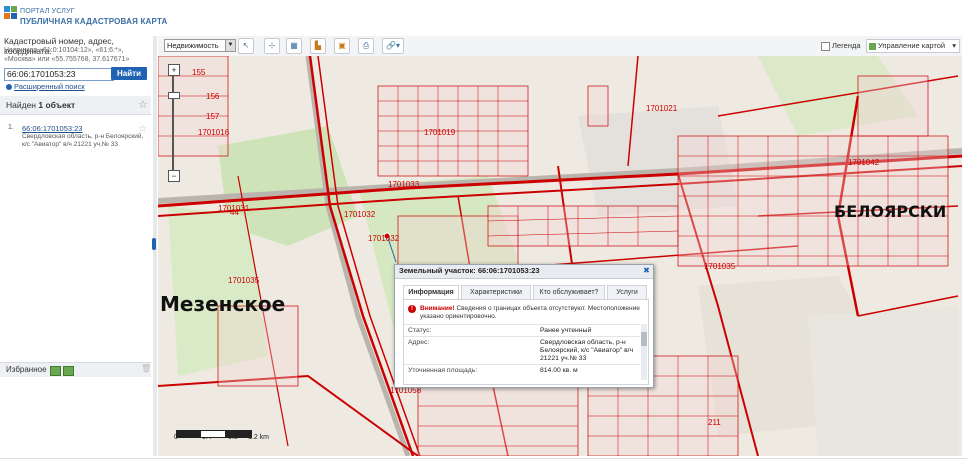 This screenshot has height=473, width=967. What do you see at coordinates (75, 369) in the screenshot?
I see `favorites-bar: Избранное 🗑` at bounding box center [75, 369].